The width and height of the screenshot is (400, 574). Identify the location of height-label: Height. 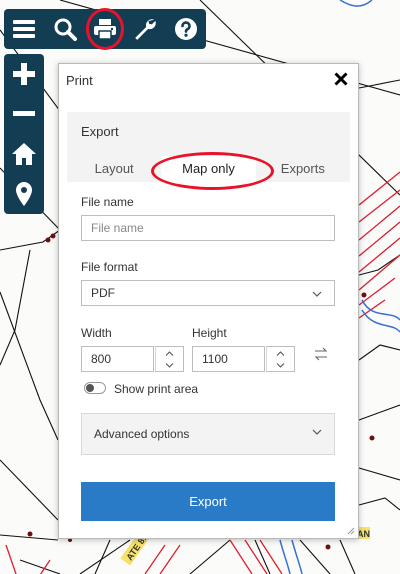
(209, 333).